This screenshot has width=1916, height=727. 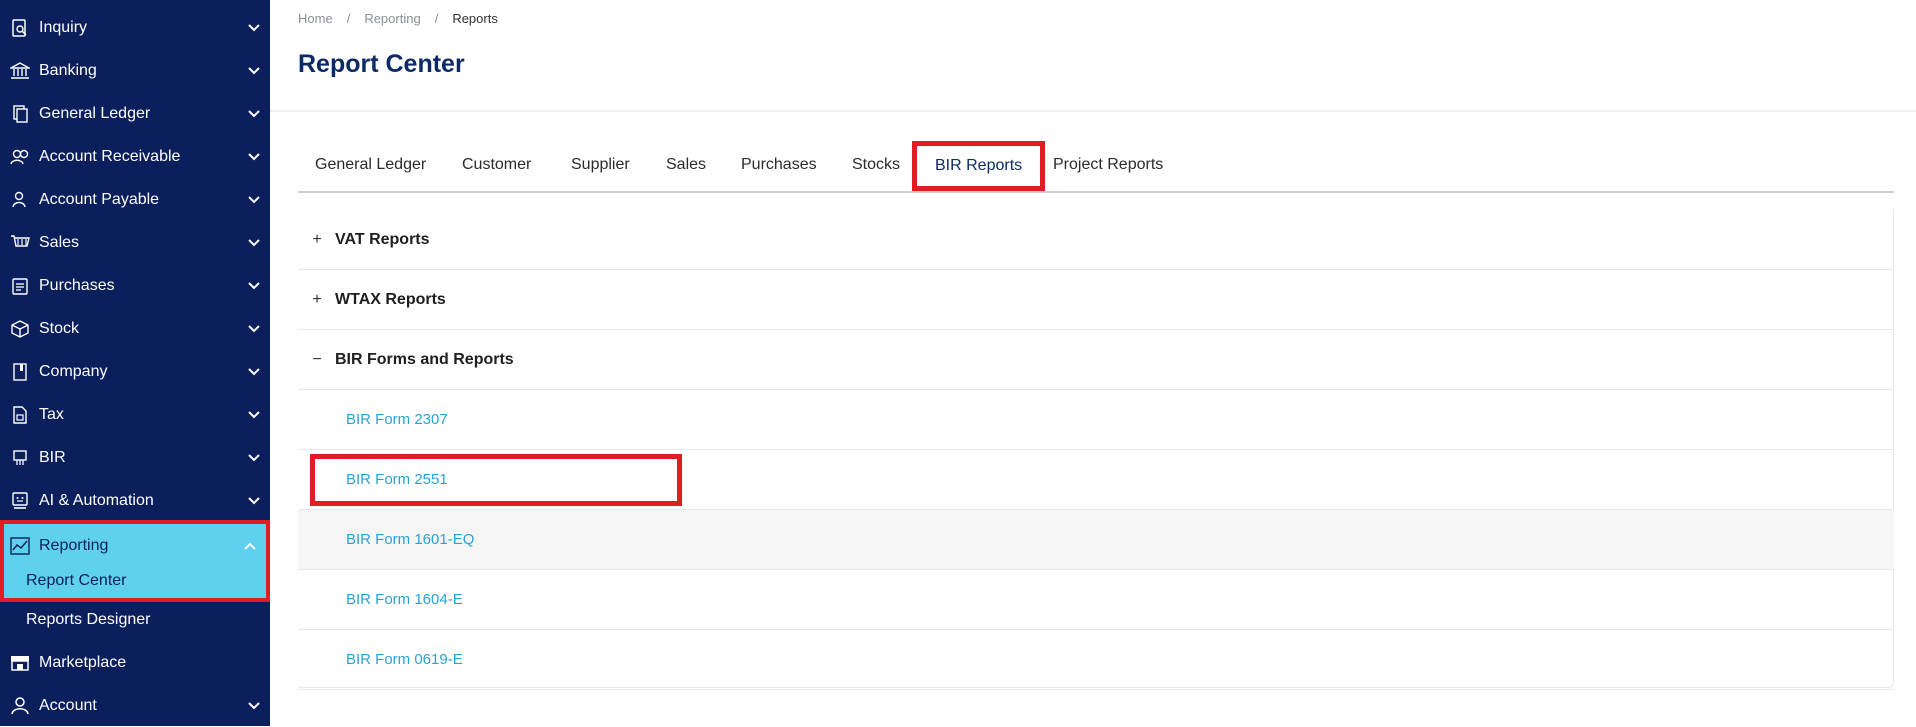 I want to click on tab-bir-reports: BIR Reports, so click(x=979, y=166).